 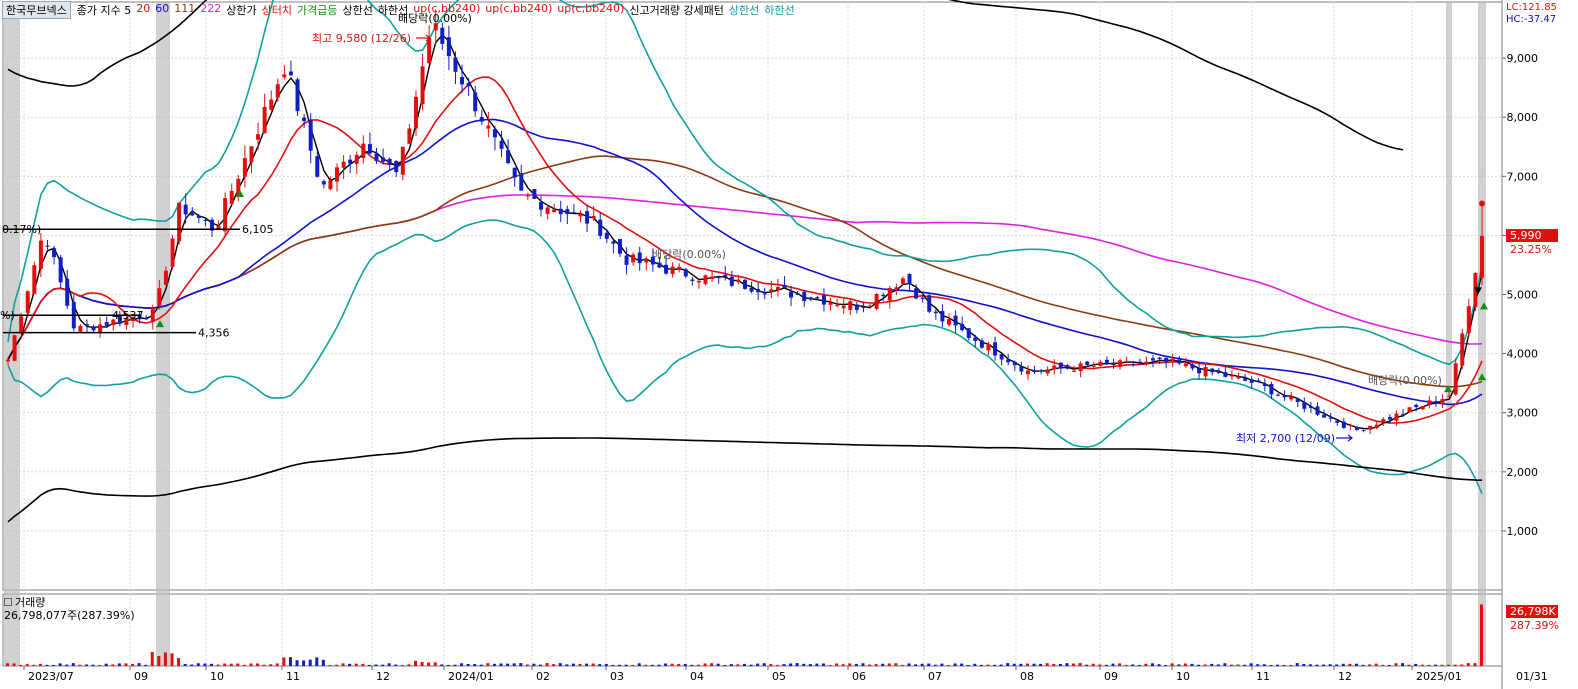 What do you see at coordinates (590, 10) in the screenshot?
I see `indicator-12: up(c,bb240)` at bounding box center [590, 10].